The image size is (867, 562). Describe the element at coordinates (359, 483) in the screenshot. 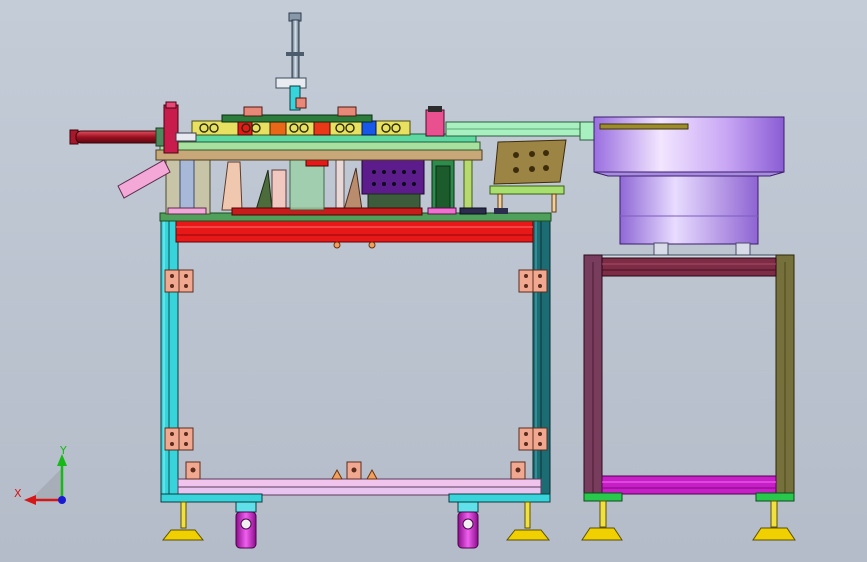

I see `bottom-rail-upper` at that location.